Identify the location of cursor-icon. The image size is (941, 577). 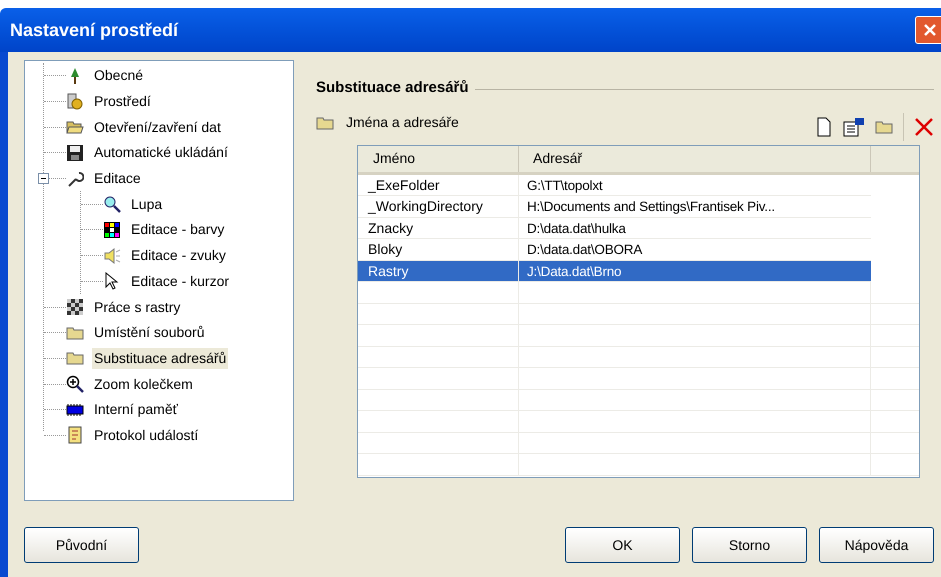
(112, 281).